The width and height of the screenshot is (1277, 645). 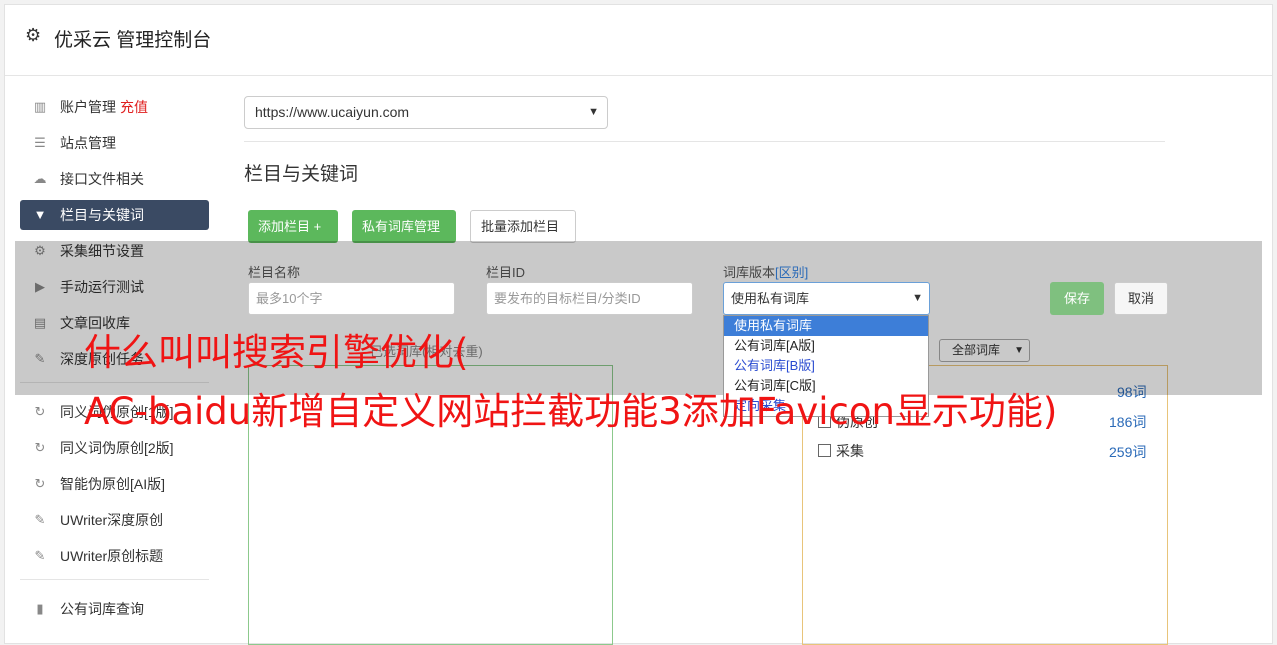 What do you see at coordinates (102, 609) in the screenshot?
I see `sidebar-item-label: 公有词库查询` at bounding box center [102, 609].